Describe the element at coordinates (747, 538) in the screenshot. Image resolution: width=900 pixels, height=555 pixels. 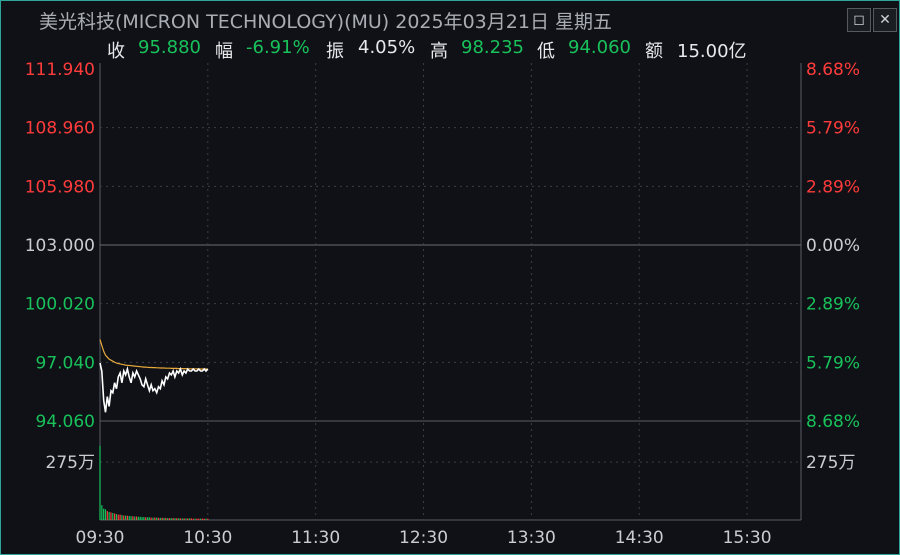
I see `time-tick-label: 15:30` at that location.